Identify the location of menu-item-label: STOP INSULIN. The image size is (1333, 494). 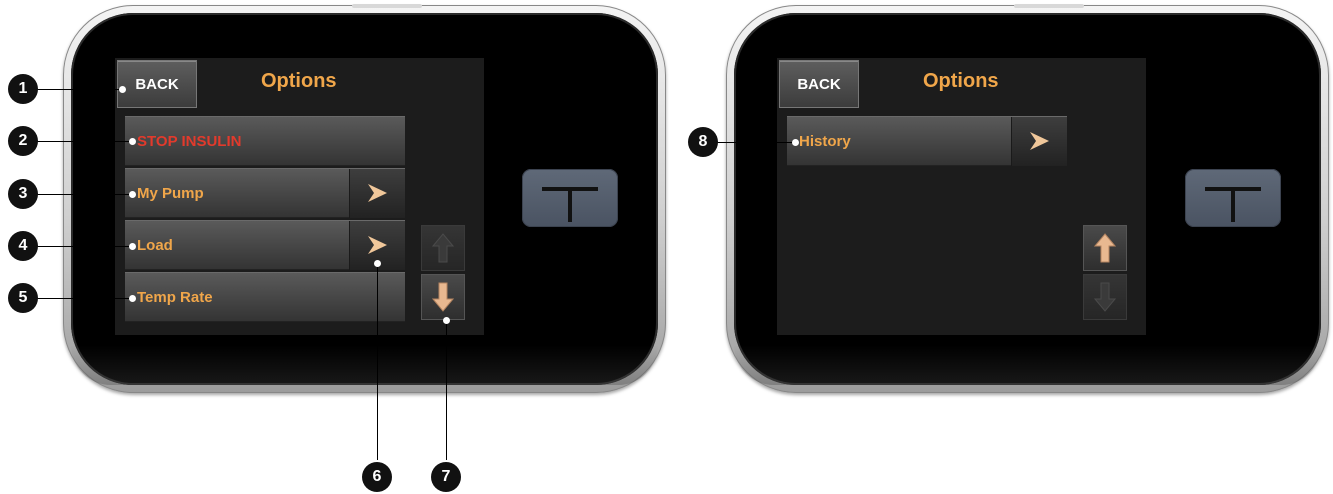
(189, 141).